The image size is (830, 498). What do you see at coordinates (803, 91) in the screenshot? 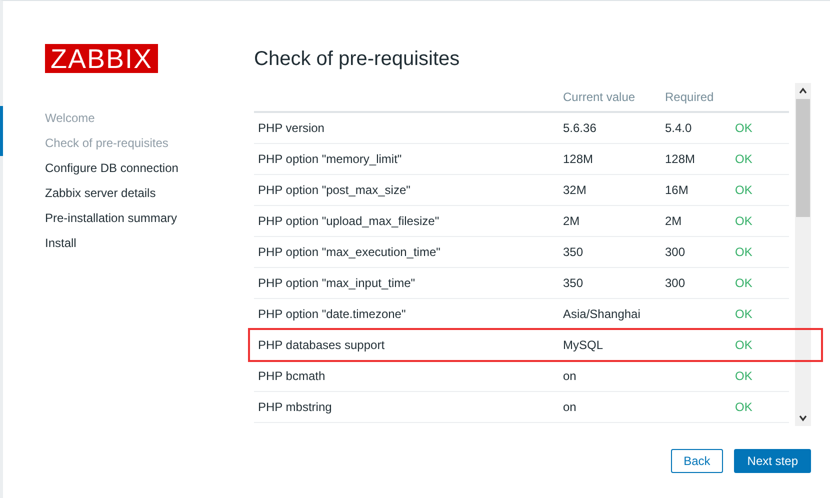
I see `scroll-up-icon` at bounding box center [803, 91].